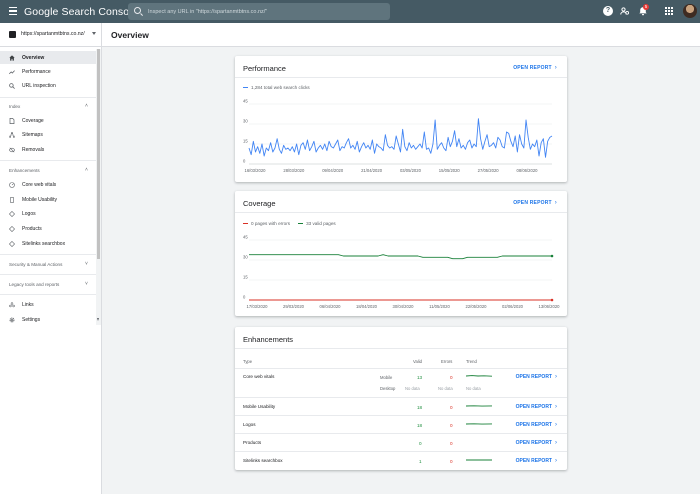 This screenshot has height=494, width=700. What do you see at coordinates (48, 304) in the screenshot?
I see `sidebar-item-links: Links` at bounding box center [48, 304].